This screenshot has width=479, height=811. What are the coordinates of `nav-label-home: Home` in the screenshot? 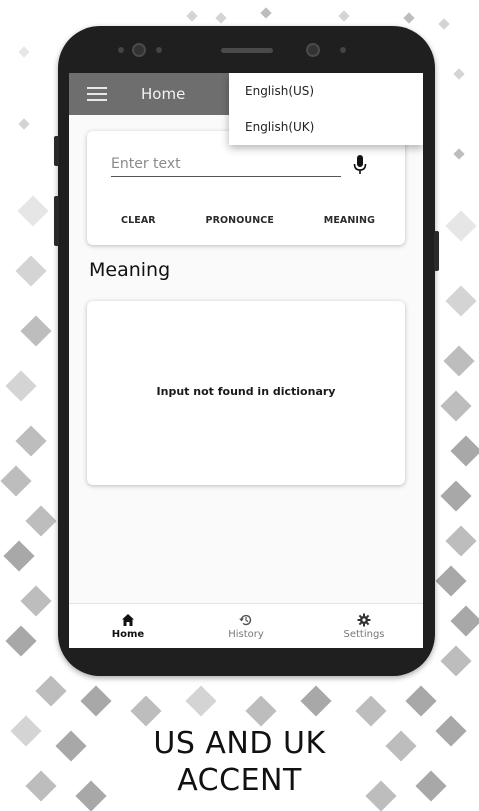 It's located at (128, 634).